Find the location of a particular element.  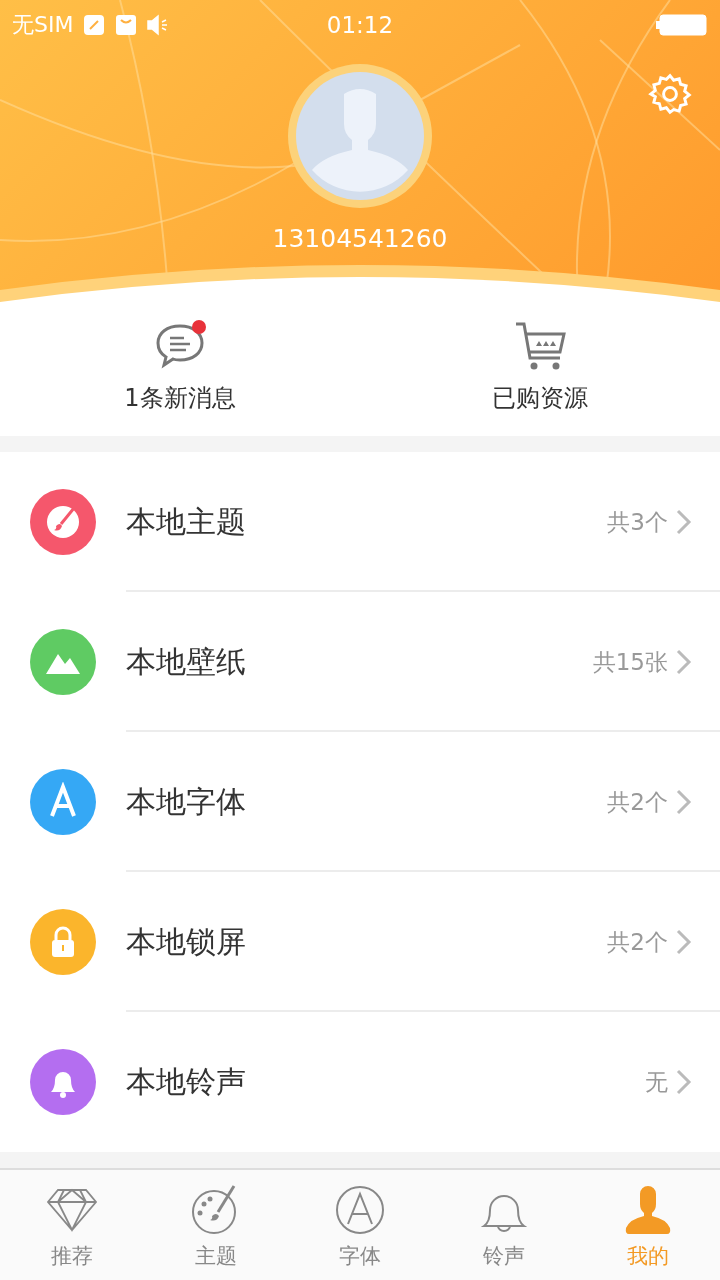

menu-label: 本地铃声 is located at coordinates (186, 1081).